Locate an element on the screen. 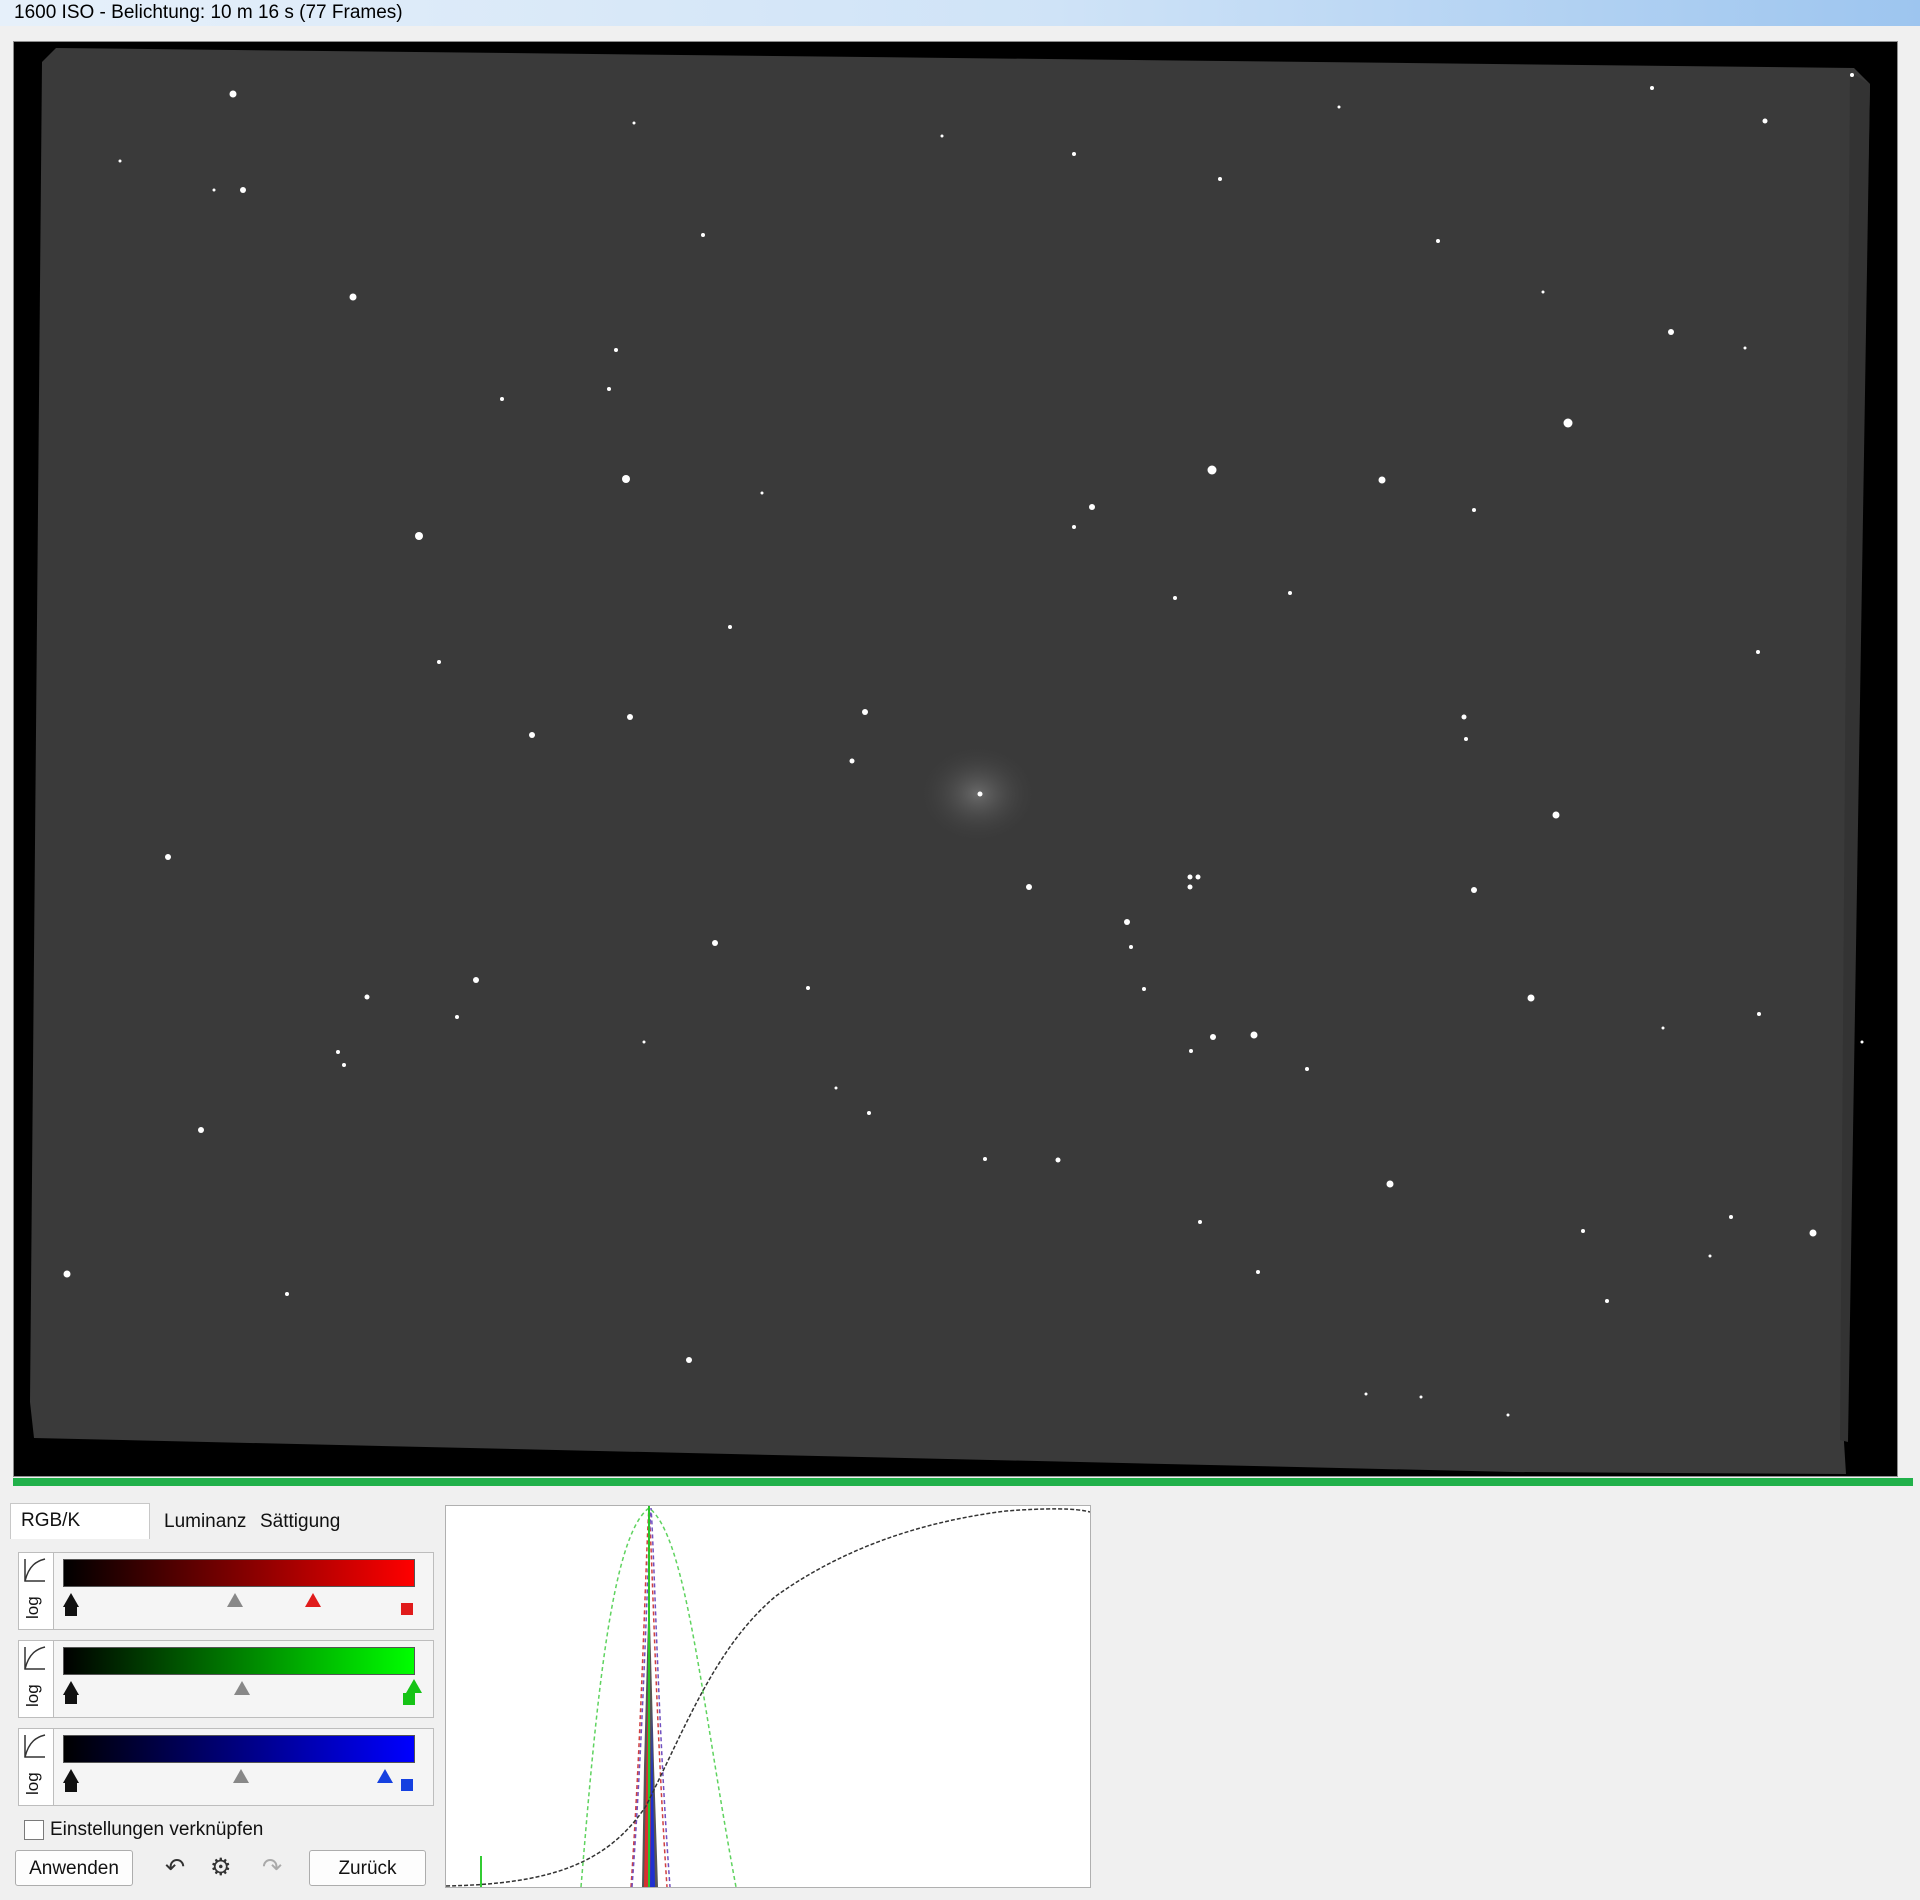  log-toggle-blue: log is located at coordinates (36, 1767).